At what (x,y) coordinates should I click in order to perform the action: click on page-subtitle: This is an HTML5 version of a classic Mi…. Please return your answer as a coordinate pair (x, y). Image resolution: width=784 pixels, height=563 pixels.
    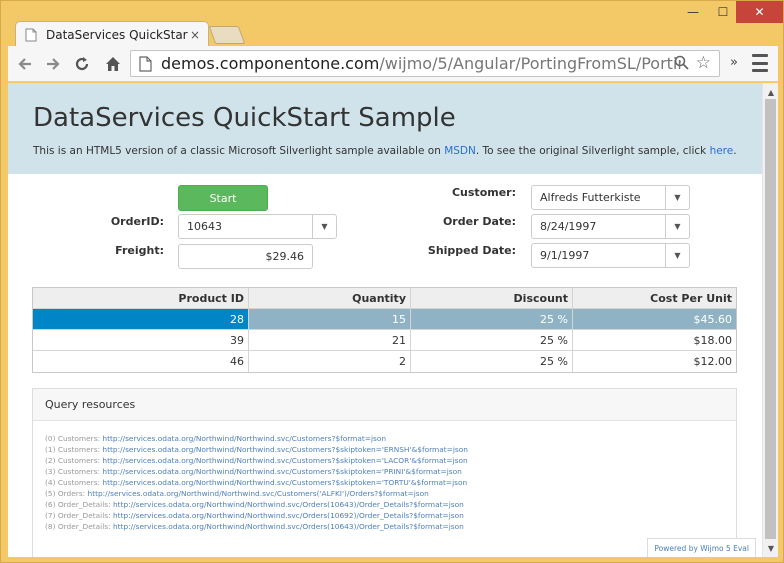
    Looking at the image, I should click on (385, 151).